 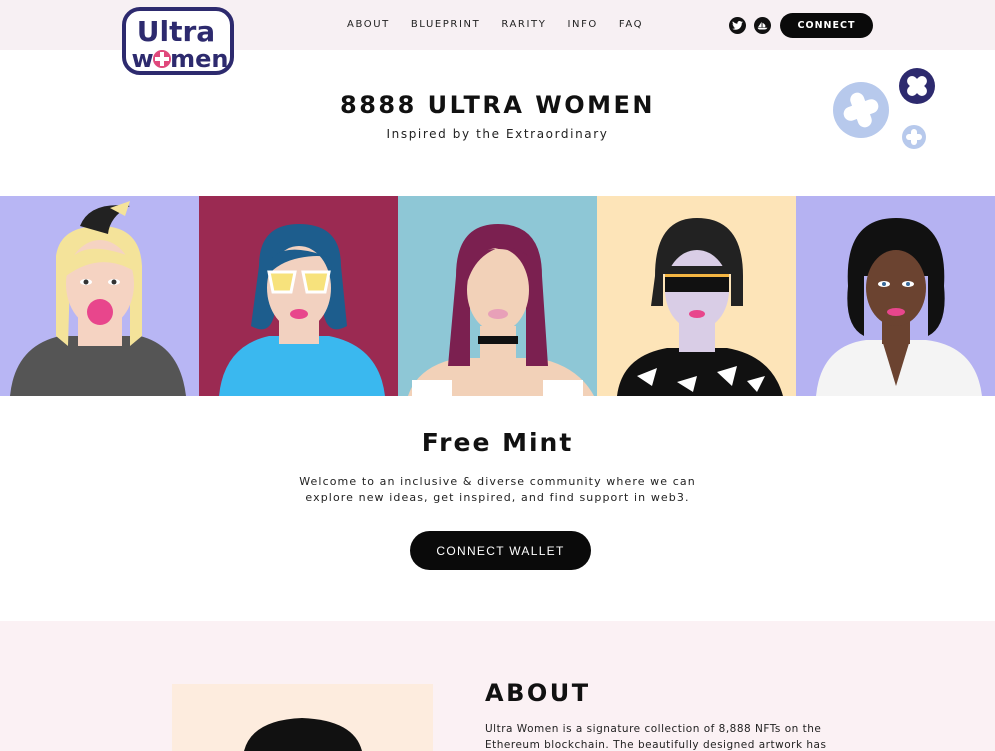 What do you see at coordinates (497, 442) in the screenshot?
I see `mint-title: Free Mint` at bounding box center [497, 442].